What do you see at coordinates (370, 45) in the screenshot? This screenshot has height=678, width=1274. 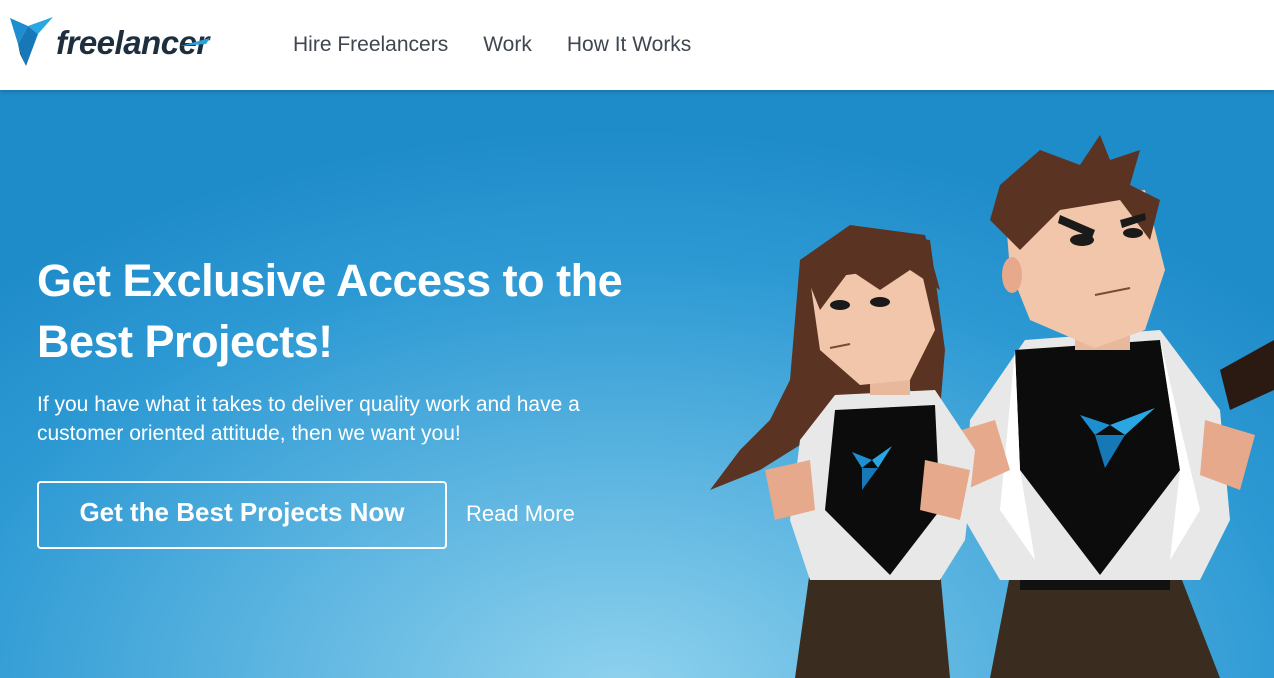 I see `nav-hire-freelancers: Hire Freelancers` at bounding box center [370, 45].